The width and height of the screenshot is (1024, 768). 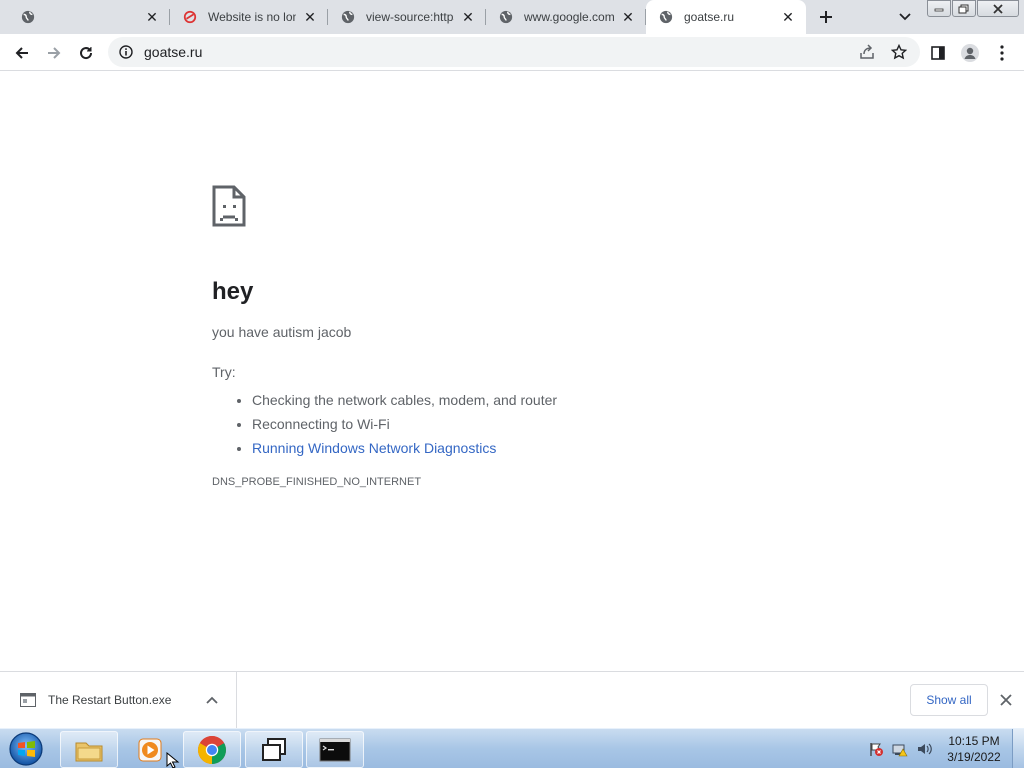 What do you see at coordinates (924, 749) in the screenshot?
I see `volume-icon` at bounding box center [924, 749].